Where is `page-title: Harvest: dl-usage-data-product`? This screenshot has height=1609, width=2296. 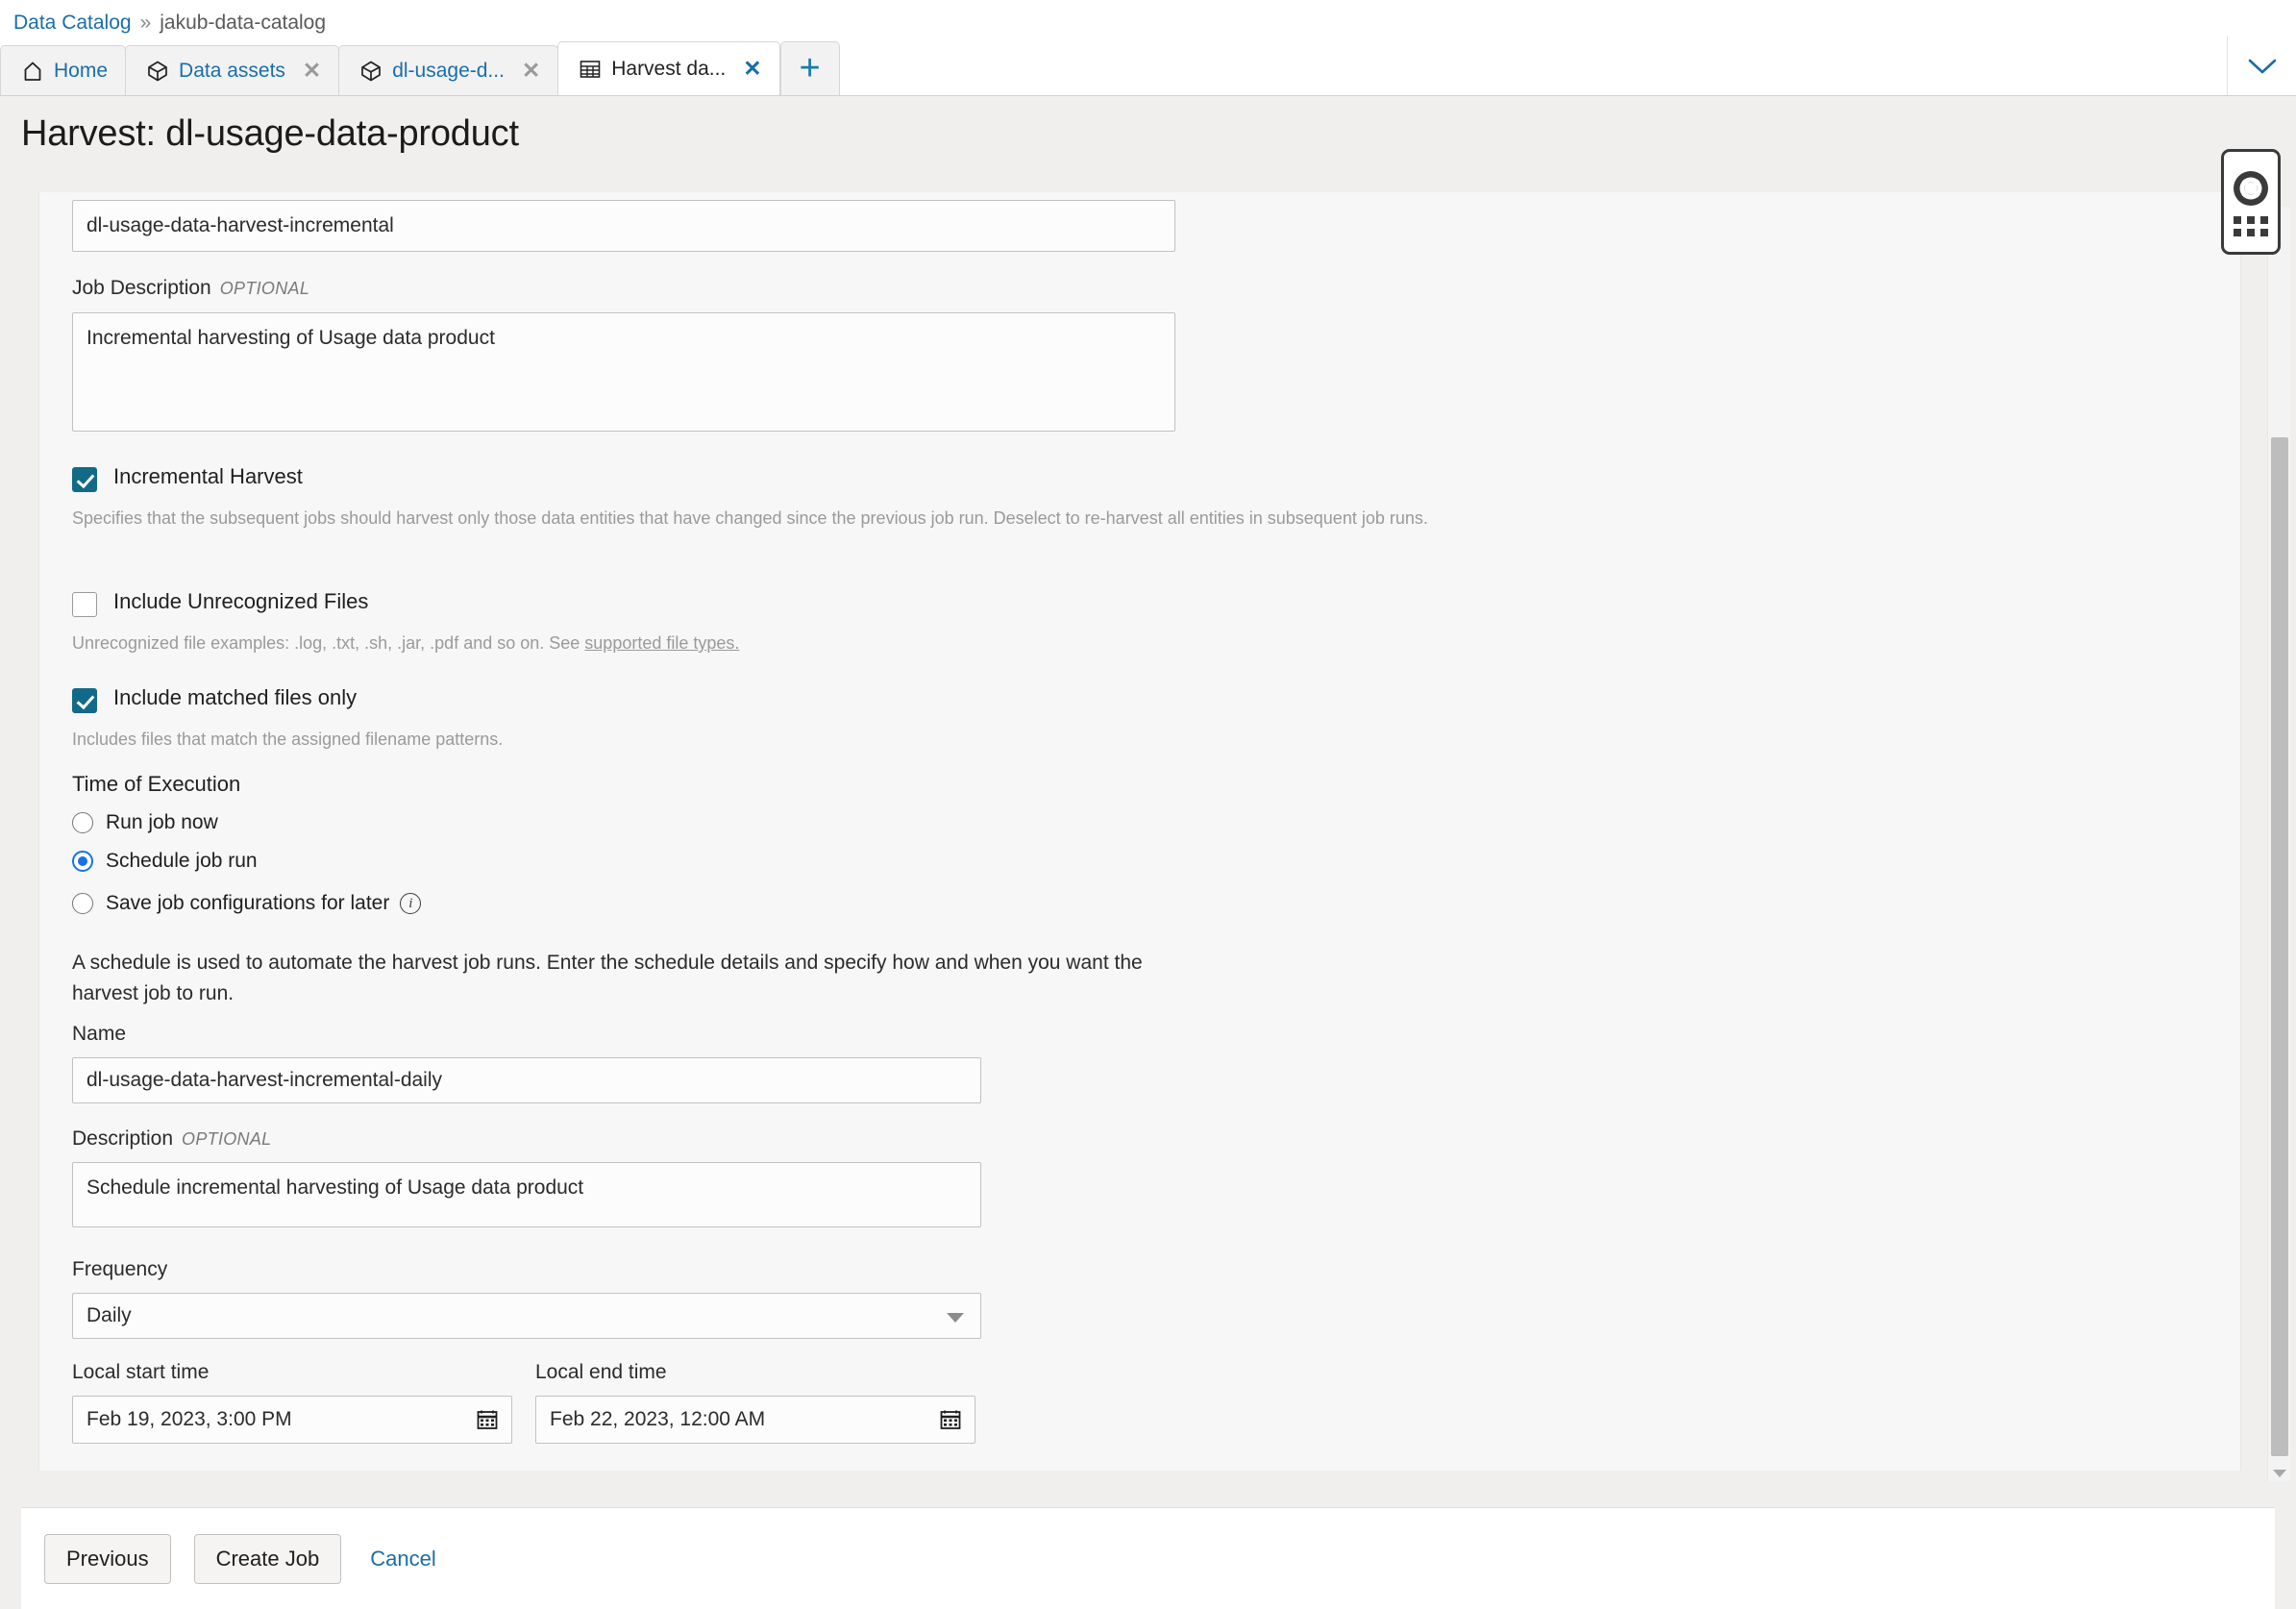 page-title: Harvest: dl-usage-data-product is located at coordinates (270, 133).